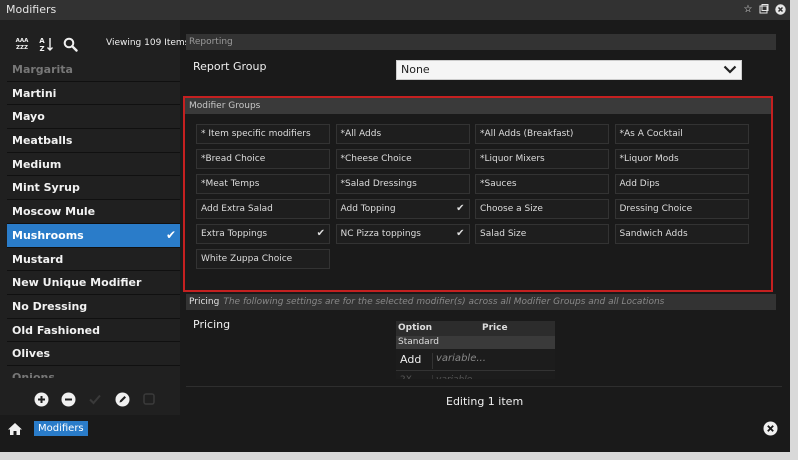 This screenshot has width=798, height=460. What do you see at coordinates (15, 430) in the screenshot?
I see `home-icon` at bounding box center [15, 430].